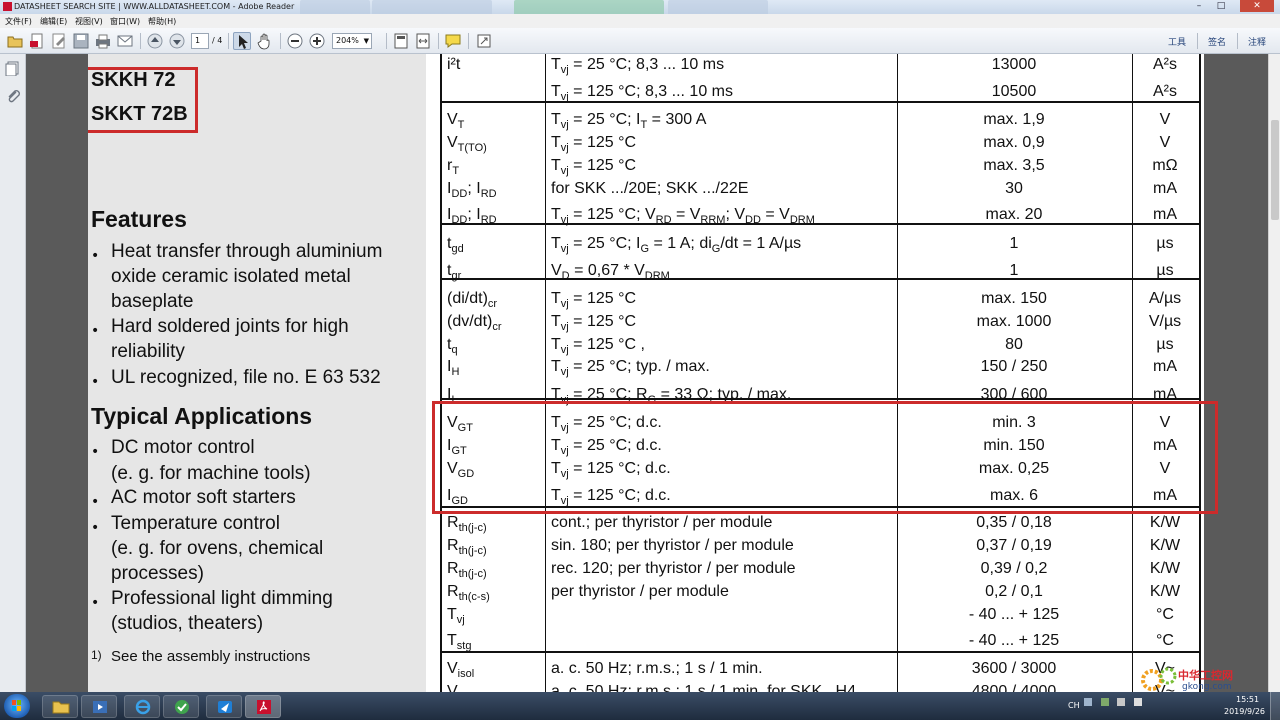 The width and height of the screenshot is (1280, 720). What do you see at coordinates (594, 167) in the screenshot?
I see `test-condition: Tvj = 125 °C` at bounding box center [594, 167].